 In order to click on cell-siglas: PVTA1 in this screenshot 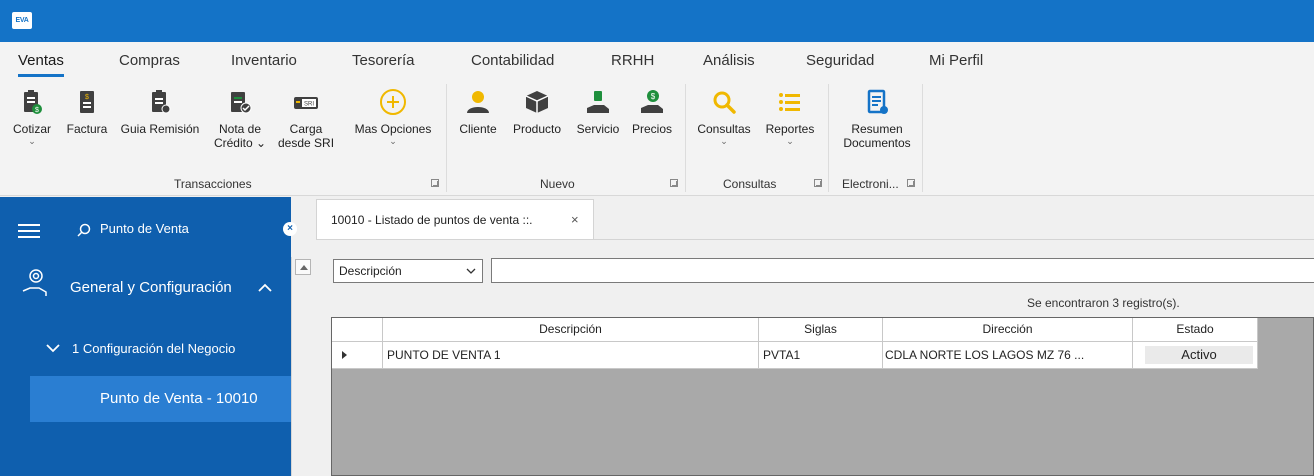, I will do `click(821, 355)`.